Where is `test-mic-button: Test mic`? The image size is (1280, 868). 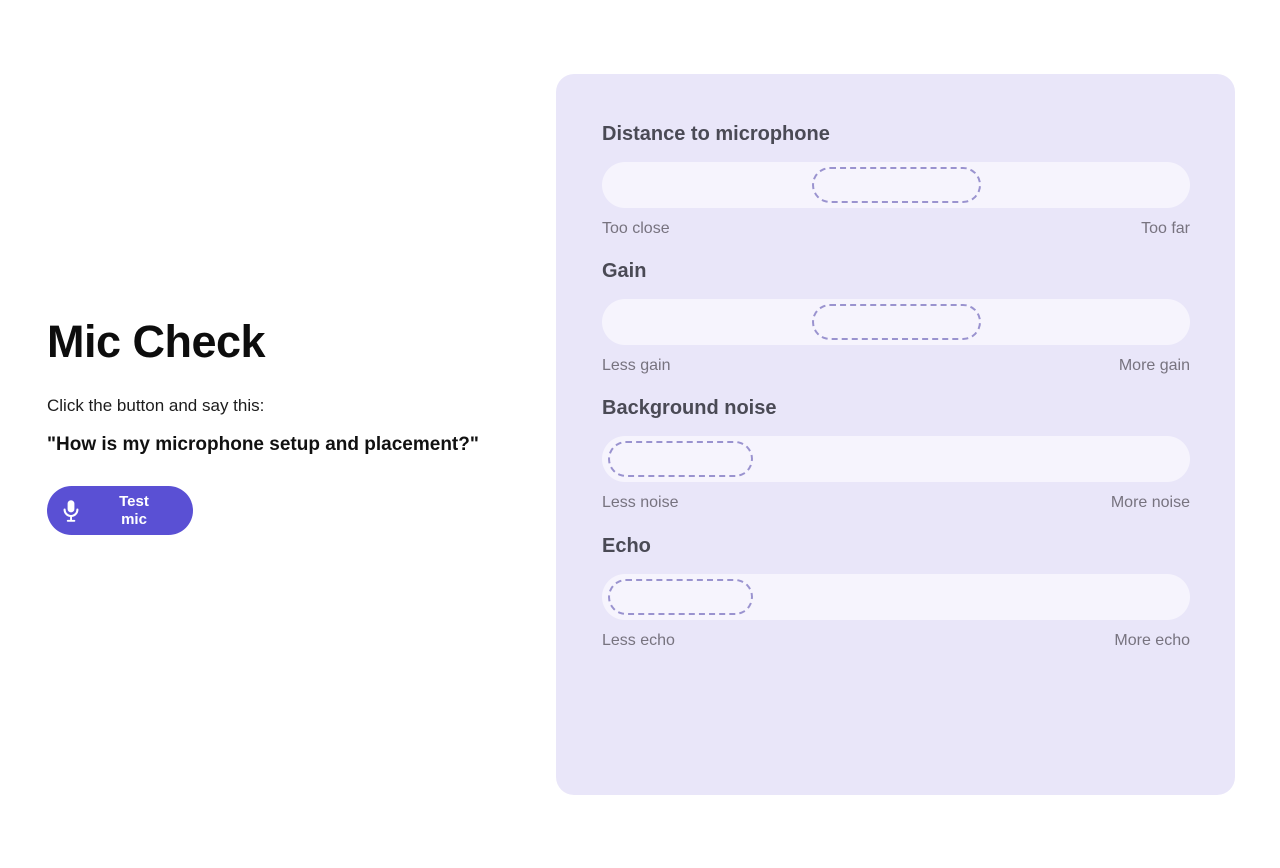 test-mic-button: Test mic is located at coordinates (120, 511).